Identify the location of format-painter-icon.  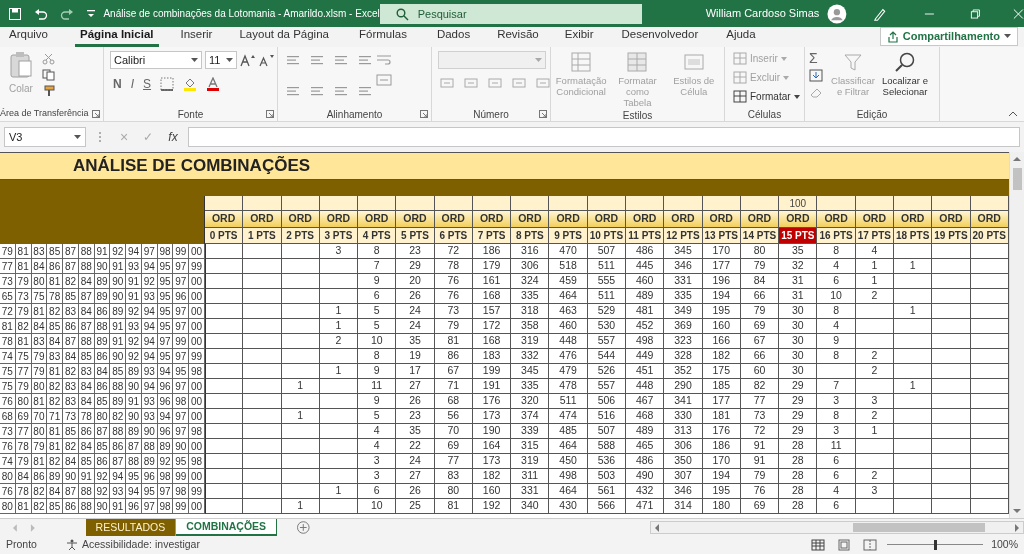
(49, 91).